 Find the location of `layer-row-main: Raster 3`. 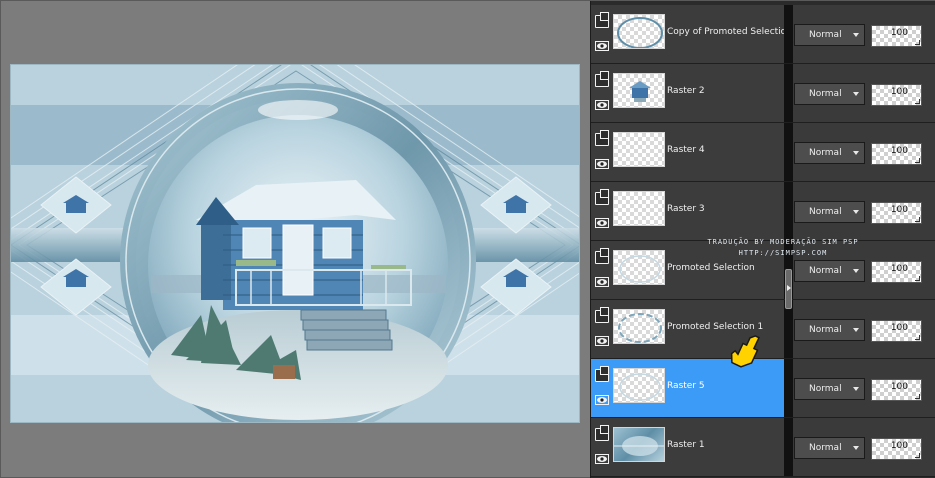

layer-row-main: Raster 3 is located at coordinates (687, 211).